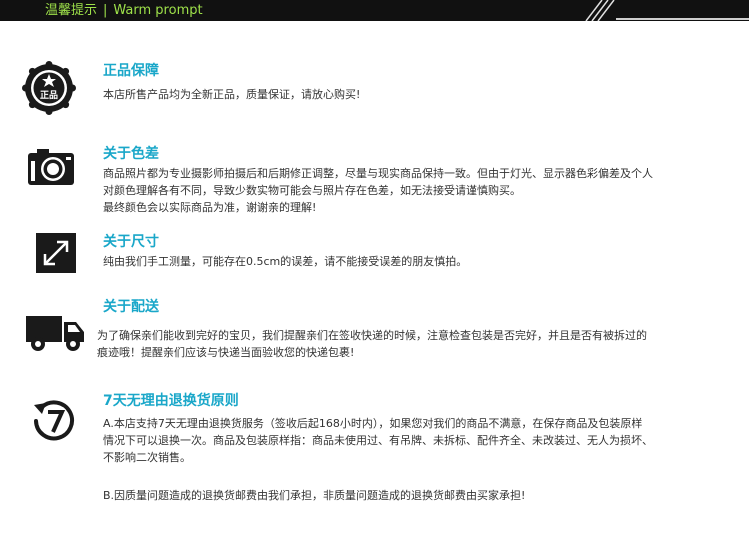  I want to click on resize-arrow-icon, so click(56, 253).